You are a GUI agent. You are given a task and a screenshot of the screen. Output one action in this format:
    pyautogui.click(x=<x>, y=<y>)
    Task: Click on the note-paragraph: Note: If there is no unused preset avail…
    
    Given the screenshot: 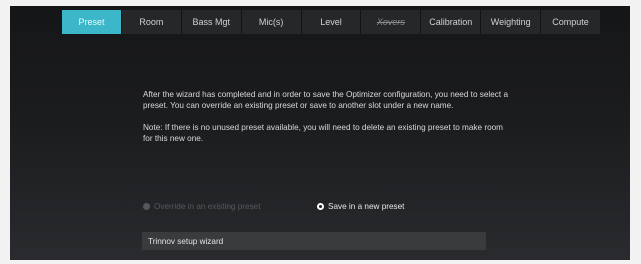 What is the action you would take?
    pyautogui.click(x=323, y=133)
    